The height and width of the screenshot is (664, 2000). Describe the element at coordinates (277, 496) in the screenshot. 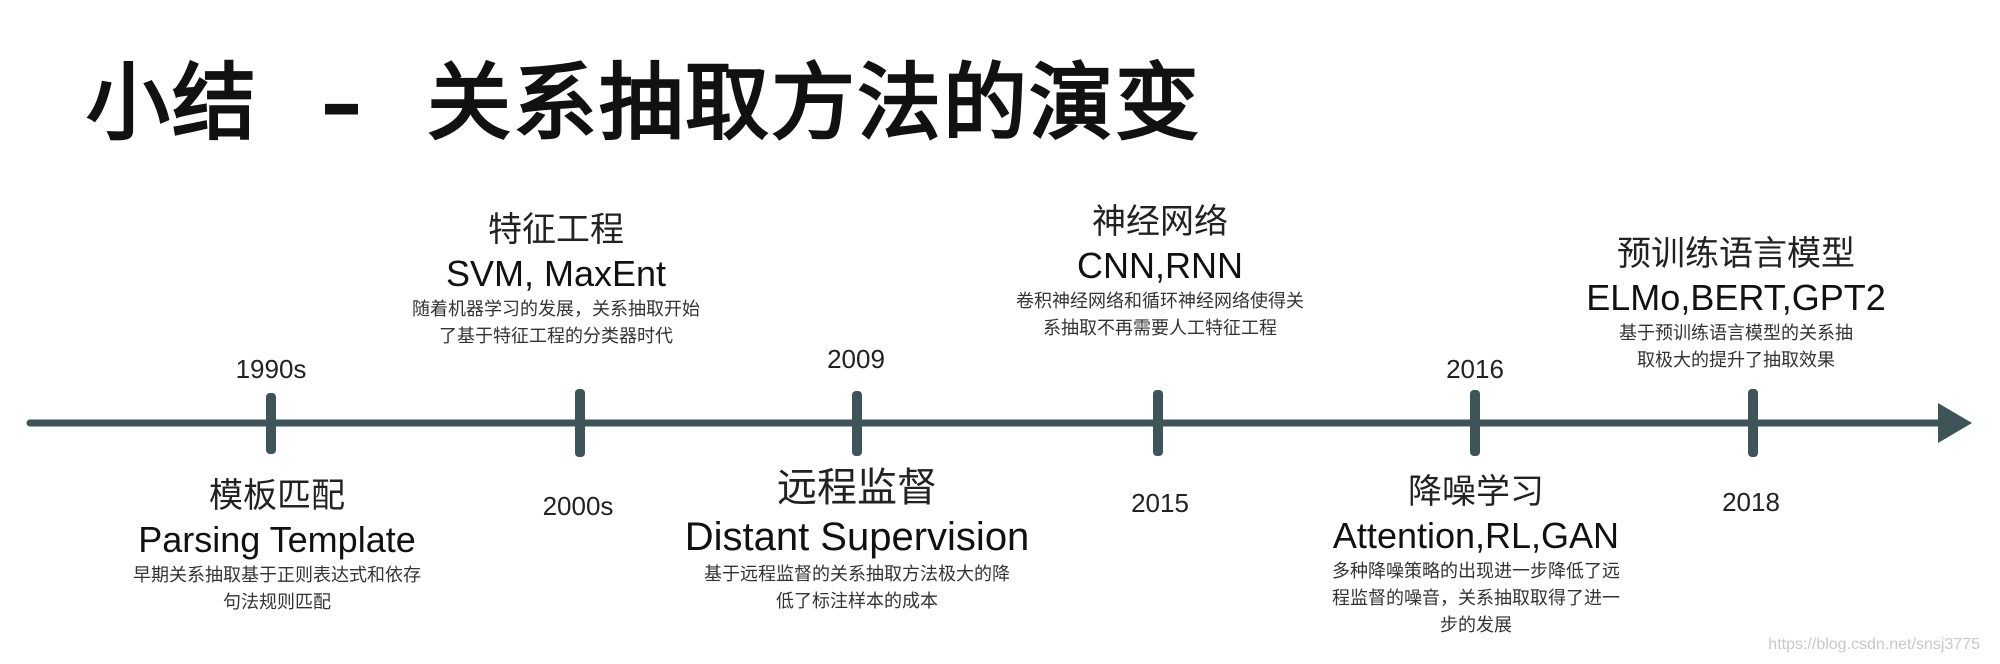

I see `milestone-cn-title: 模板匹配` at that location.